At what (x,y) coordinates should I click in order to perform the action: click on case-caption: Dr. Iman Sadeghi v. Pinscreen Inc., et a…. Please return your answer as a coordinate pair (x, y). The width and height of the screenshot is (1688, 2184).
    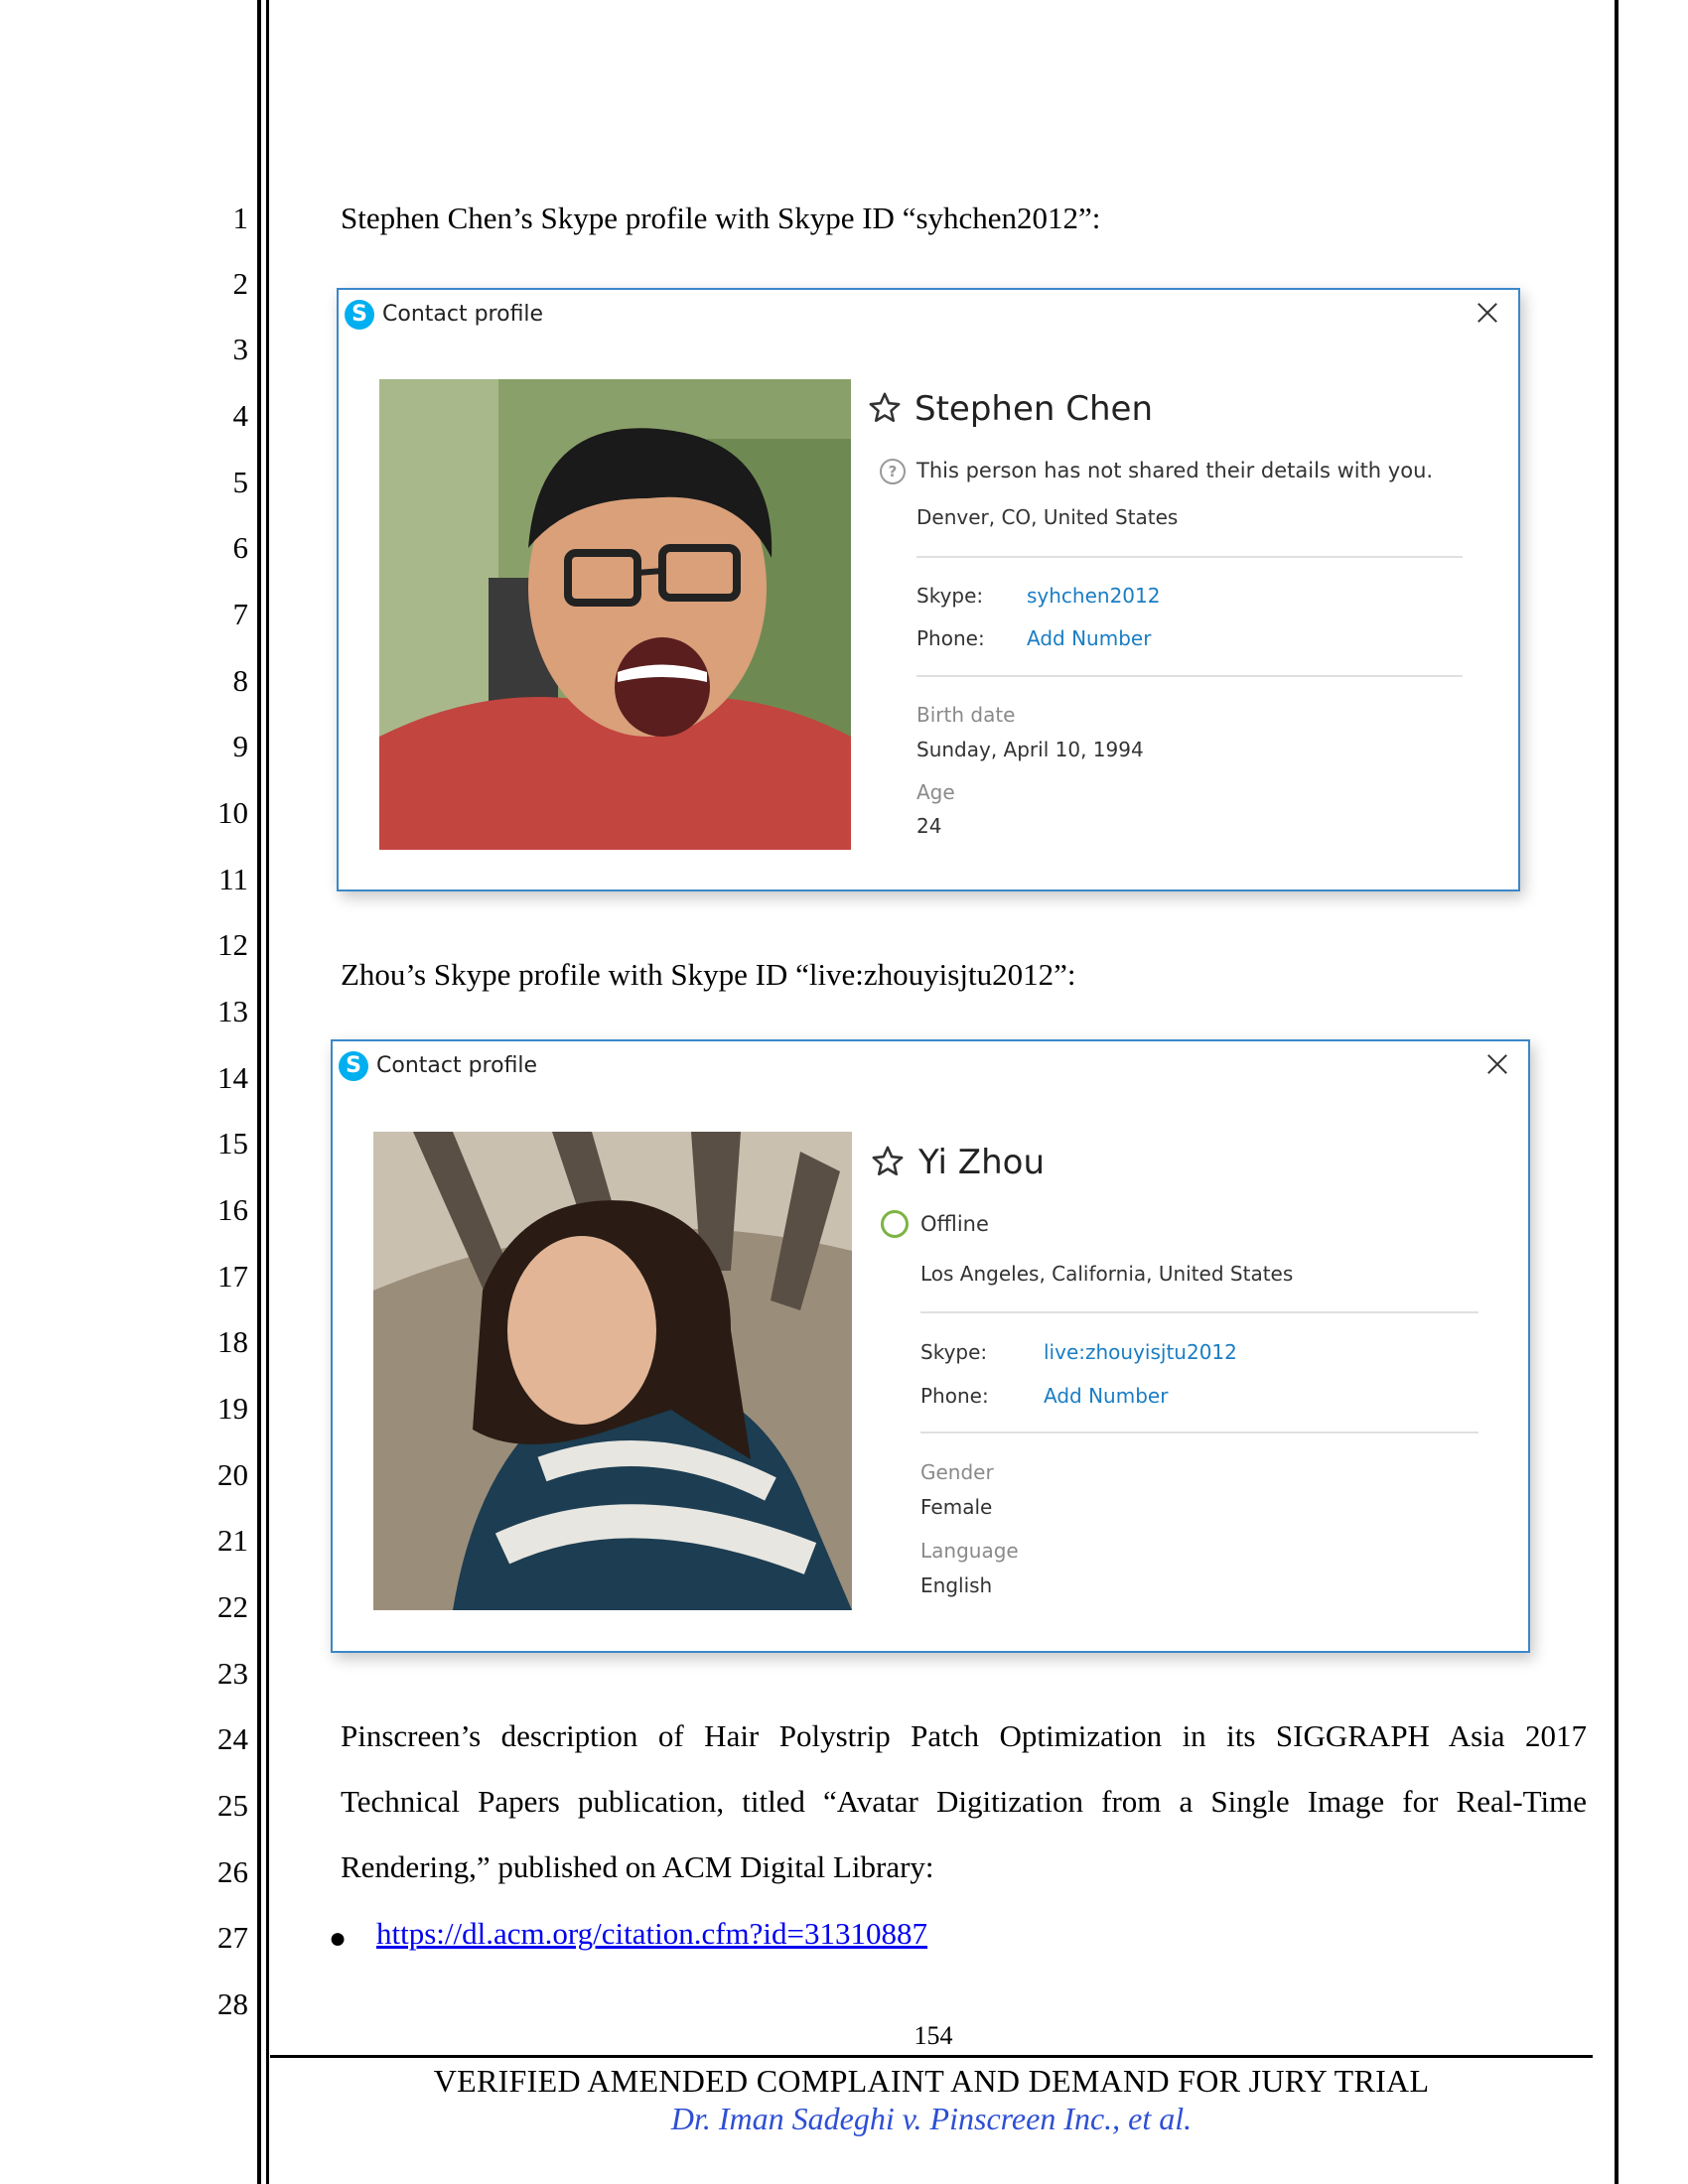
    Looking at the image, I should click on (931, 2118).